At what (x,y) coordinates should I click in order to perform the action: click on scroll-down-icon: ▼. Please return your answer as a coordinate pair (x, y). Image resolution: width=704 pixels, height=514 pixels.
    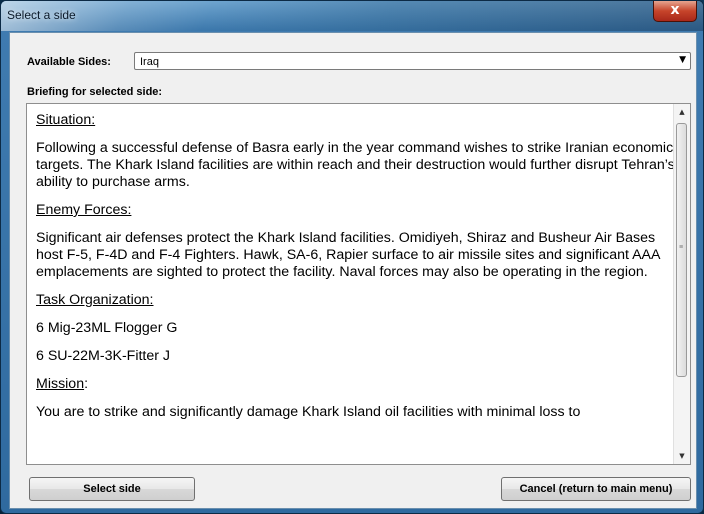
    Looking at the image, I should click on (682, 456).